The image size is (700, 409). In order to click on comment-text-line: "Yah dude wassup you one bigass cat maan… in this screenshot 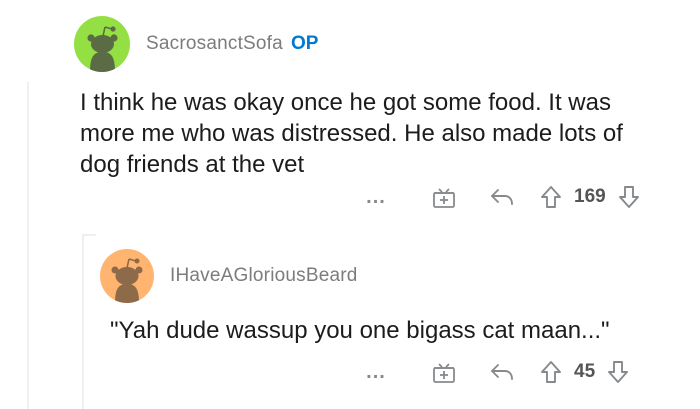, I will do `click(360, 330)`.